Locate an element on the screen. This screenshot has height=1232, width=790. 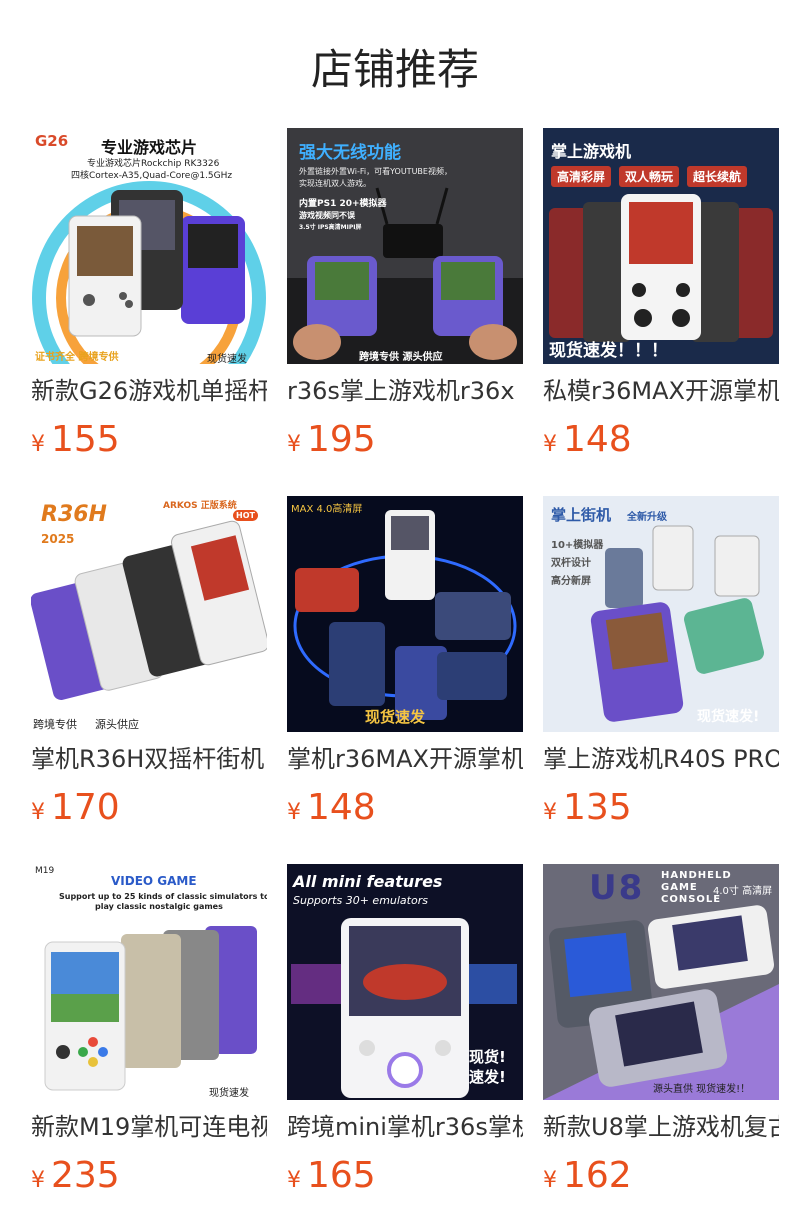
product-price: ¥165 is located at coordinates (405, 1179).